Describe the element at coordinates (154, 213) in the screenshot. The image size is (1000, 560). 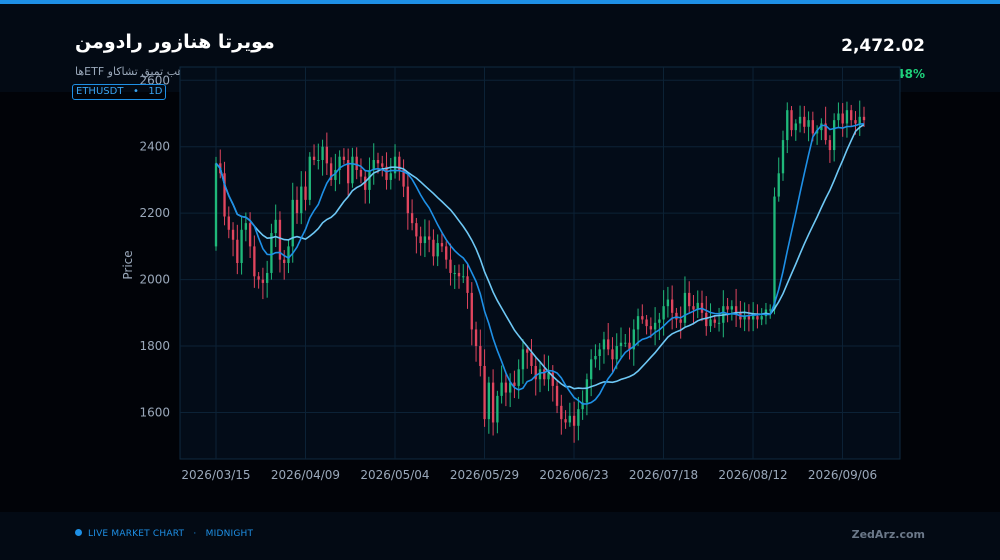
I see `y-tick-label: 2200` at that location.